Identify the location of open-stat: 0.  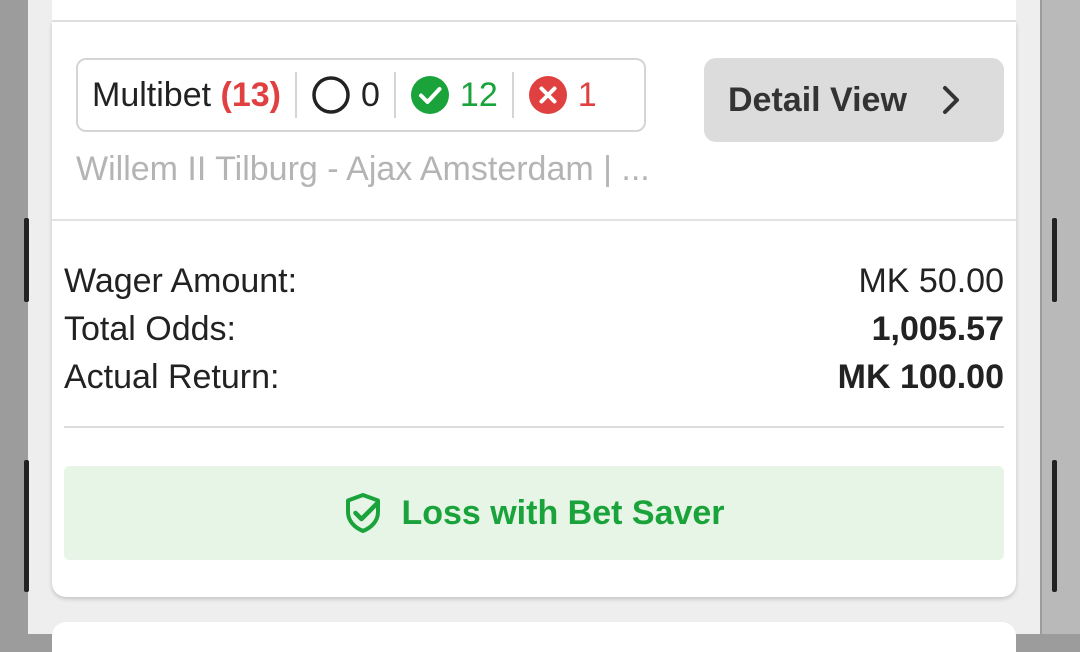
(345, 95).